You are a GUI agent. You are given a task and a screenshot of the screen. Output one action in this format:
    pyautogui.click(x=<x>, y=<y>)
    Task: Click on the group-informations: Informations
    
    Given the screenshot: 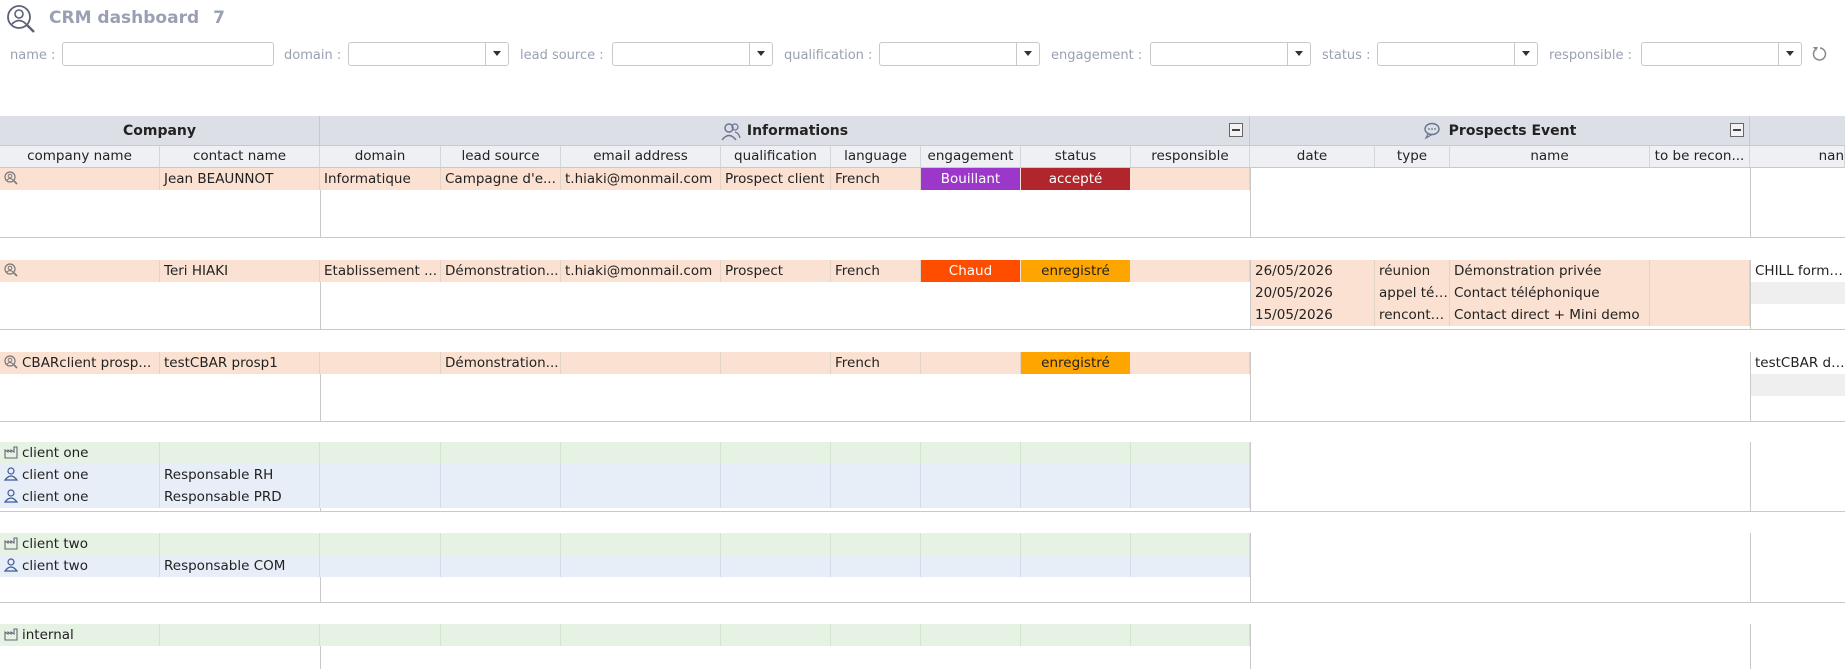 What is the action you would take?
    pyautogui.click(x=785, y=131)
    